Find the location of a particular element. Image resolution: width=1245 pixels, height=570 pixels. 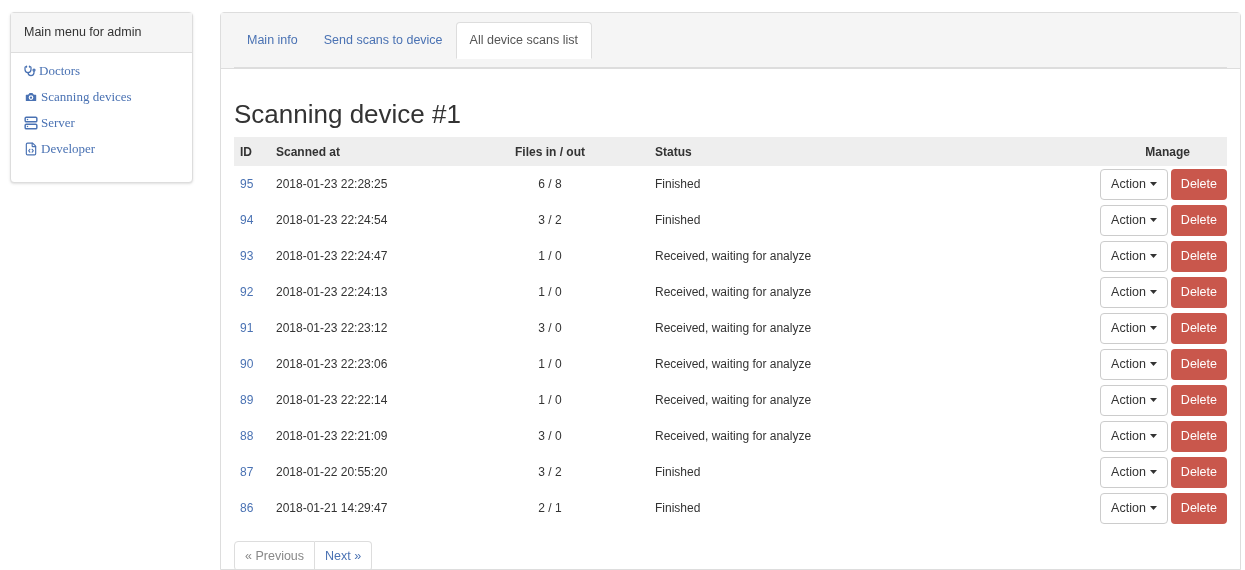

id-link: 90 is located at coordinates (247, 364).